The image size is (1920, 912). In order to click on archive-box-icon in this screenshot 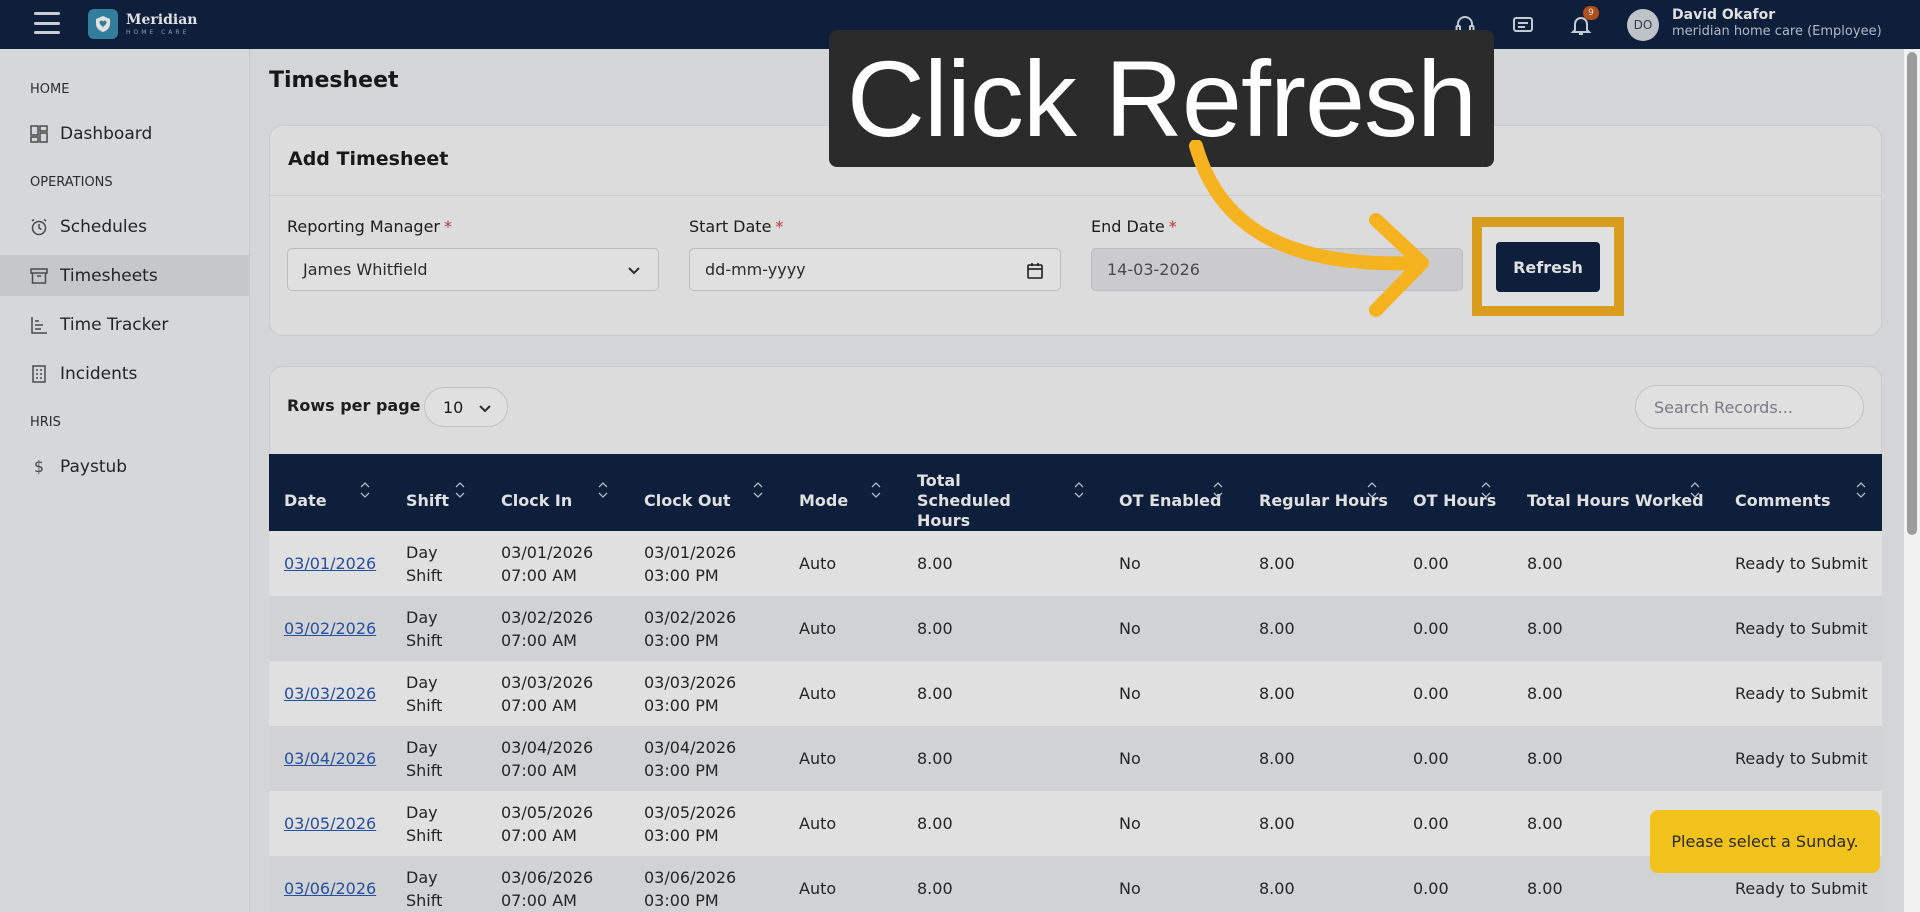, I will do `click(39, 276)`.